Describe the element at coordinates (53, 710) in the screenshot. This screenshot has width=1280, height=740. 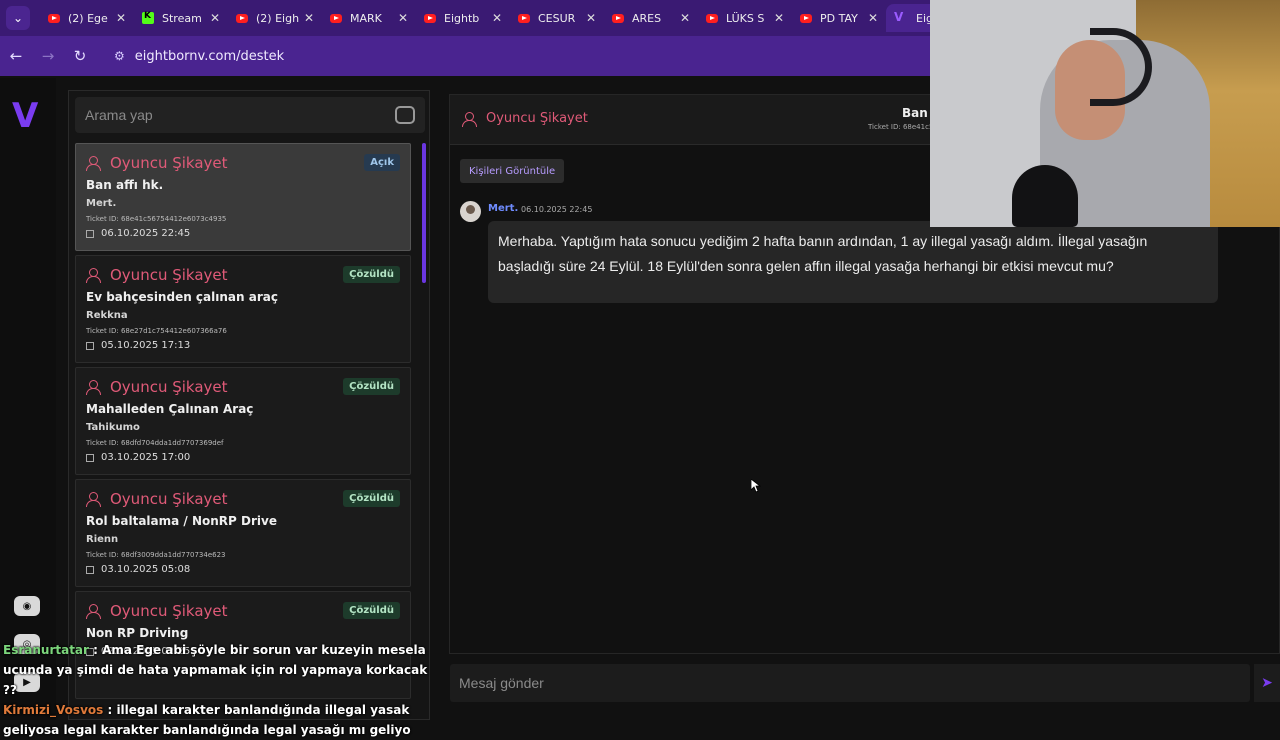
I see `chat-username: Kirmizi_Vosvos` at that location.